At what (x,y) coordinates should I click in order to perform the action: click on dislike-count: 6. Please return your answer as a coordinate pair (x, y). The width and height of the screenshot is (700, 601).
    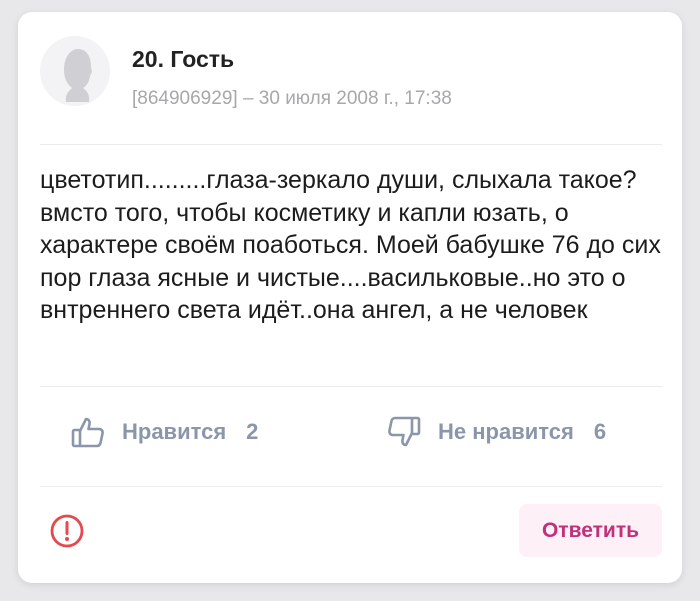
    Looking at the image, I should click on (600, 431).